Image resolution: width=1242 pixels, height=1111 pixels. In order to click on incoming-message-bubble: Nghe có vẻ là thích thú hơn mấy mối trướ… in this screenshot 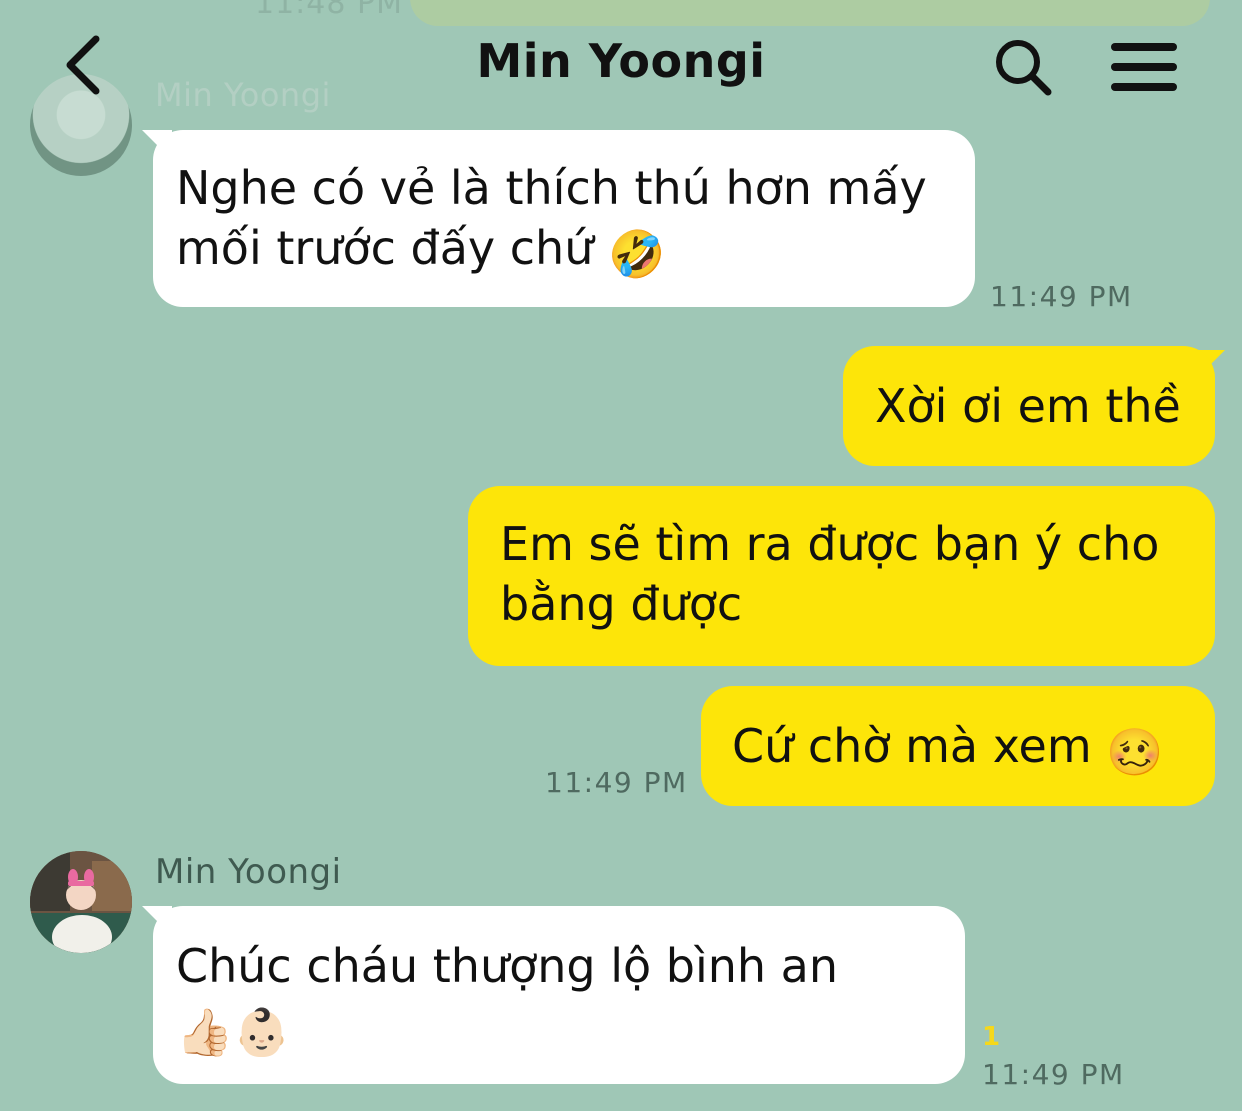, I will do `click(564, 218)`.